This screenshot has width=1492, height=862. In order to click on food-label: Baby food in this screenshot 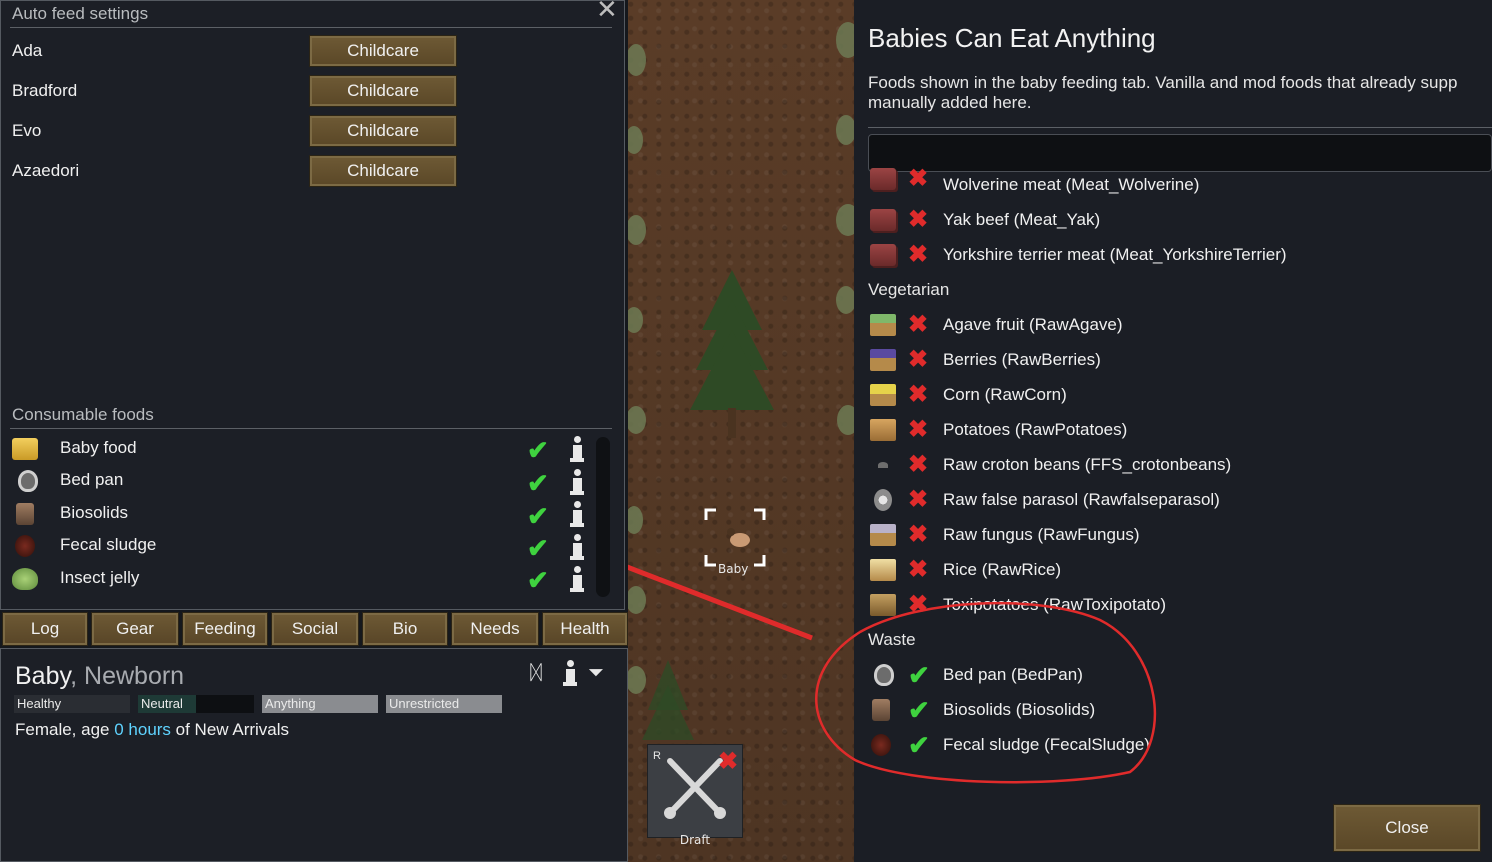, I will do `click(98, 447)`.